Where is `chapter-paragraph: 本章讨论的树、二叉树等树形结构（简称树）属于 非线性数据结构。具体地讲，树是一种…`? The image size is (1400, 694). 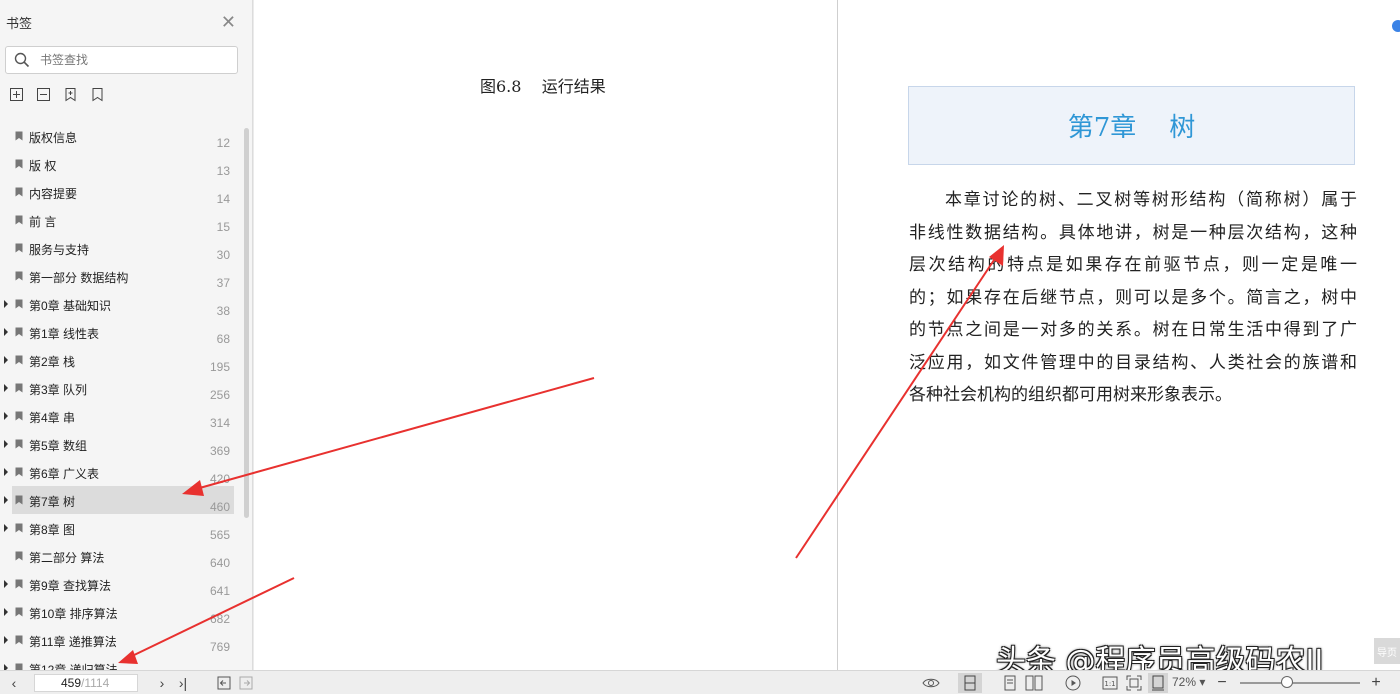 chapter-paragraph: 本章讨论的树、二叉树等树形结构（简称树）属于 非线性数据结构。具体地讲，树是一种… is located at coordinates (1133, 298).